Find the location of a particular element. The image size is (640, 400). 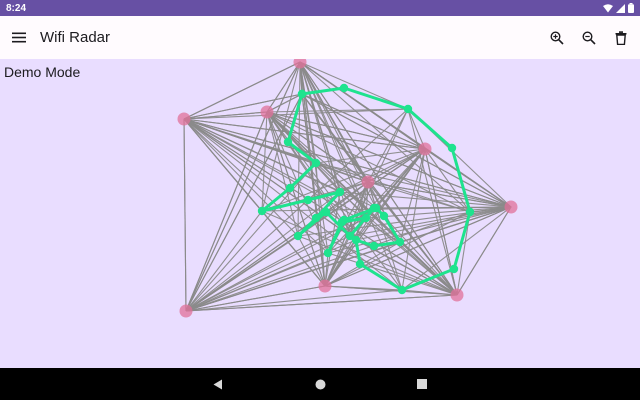

zoom-in-button is located at coordinates (557, 38).